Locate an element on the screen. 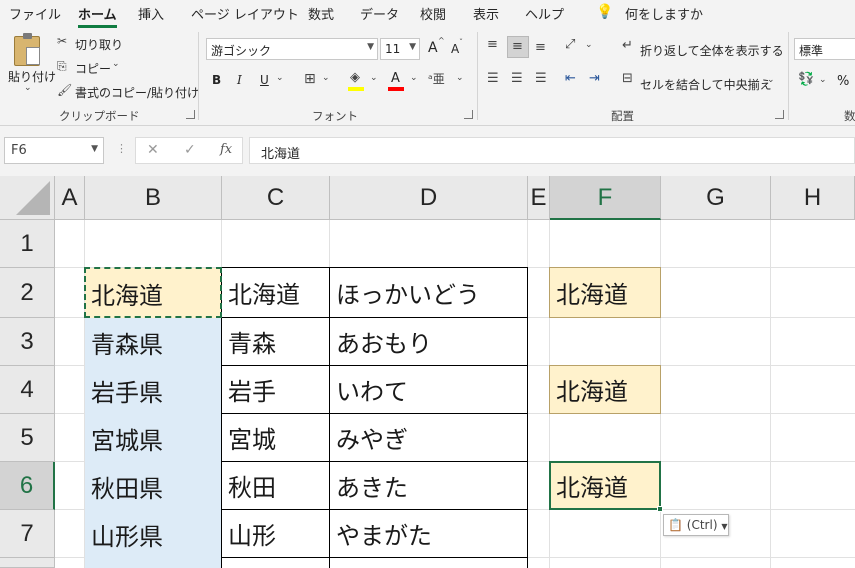 The height and width of the screenshot is (568, 855). cell-c3: 青森 is located at coordinates (275, 341).